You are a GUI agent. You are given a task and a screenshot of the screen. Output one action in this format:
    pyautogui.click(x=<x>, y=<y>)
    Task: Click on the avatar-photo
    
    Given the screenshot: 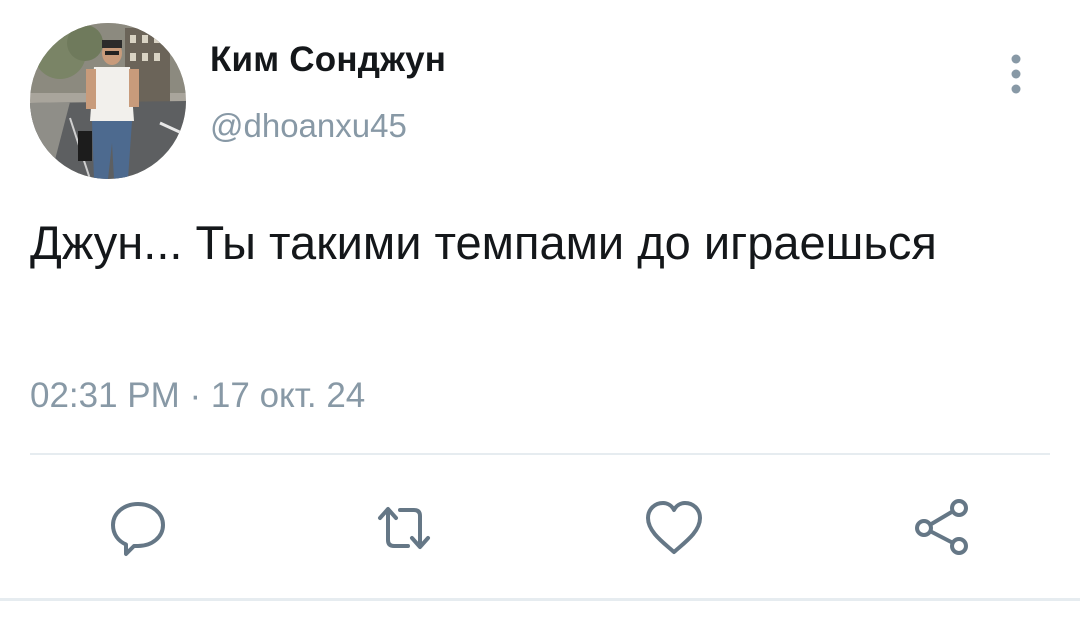 What is the action you would take?
    pyautogui.click(x=108, y=101)
    